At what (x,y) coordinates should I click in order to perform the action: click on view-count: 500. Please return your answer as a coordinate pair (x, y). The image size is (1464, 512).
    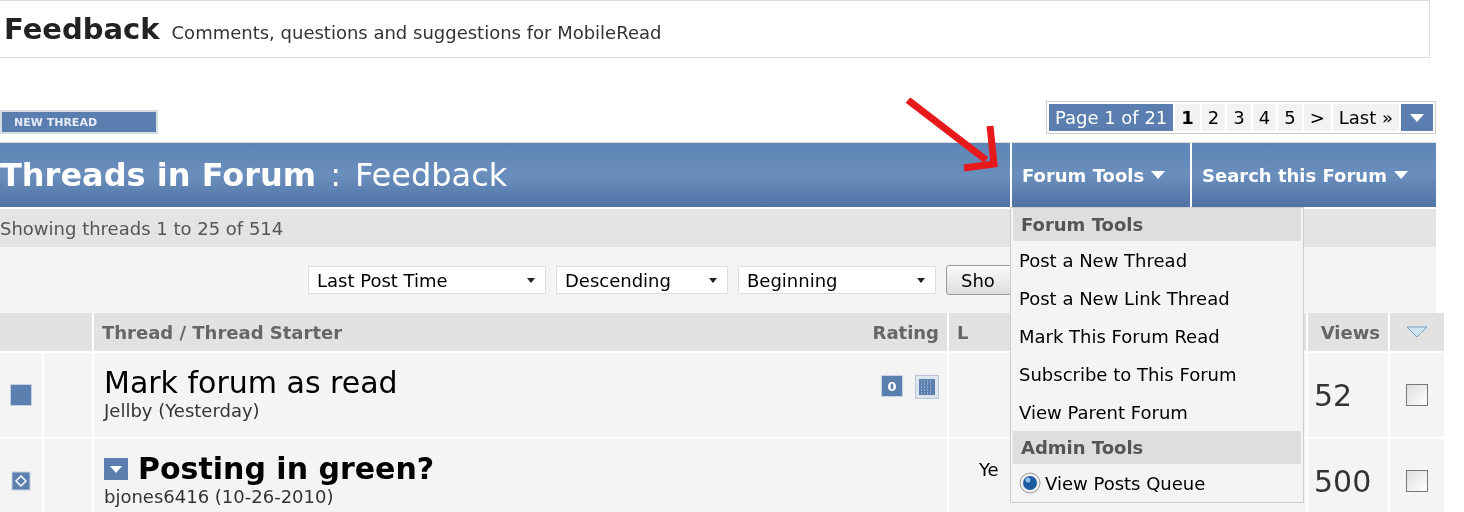
    Looking at the image, I should click on (1343, 481).